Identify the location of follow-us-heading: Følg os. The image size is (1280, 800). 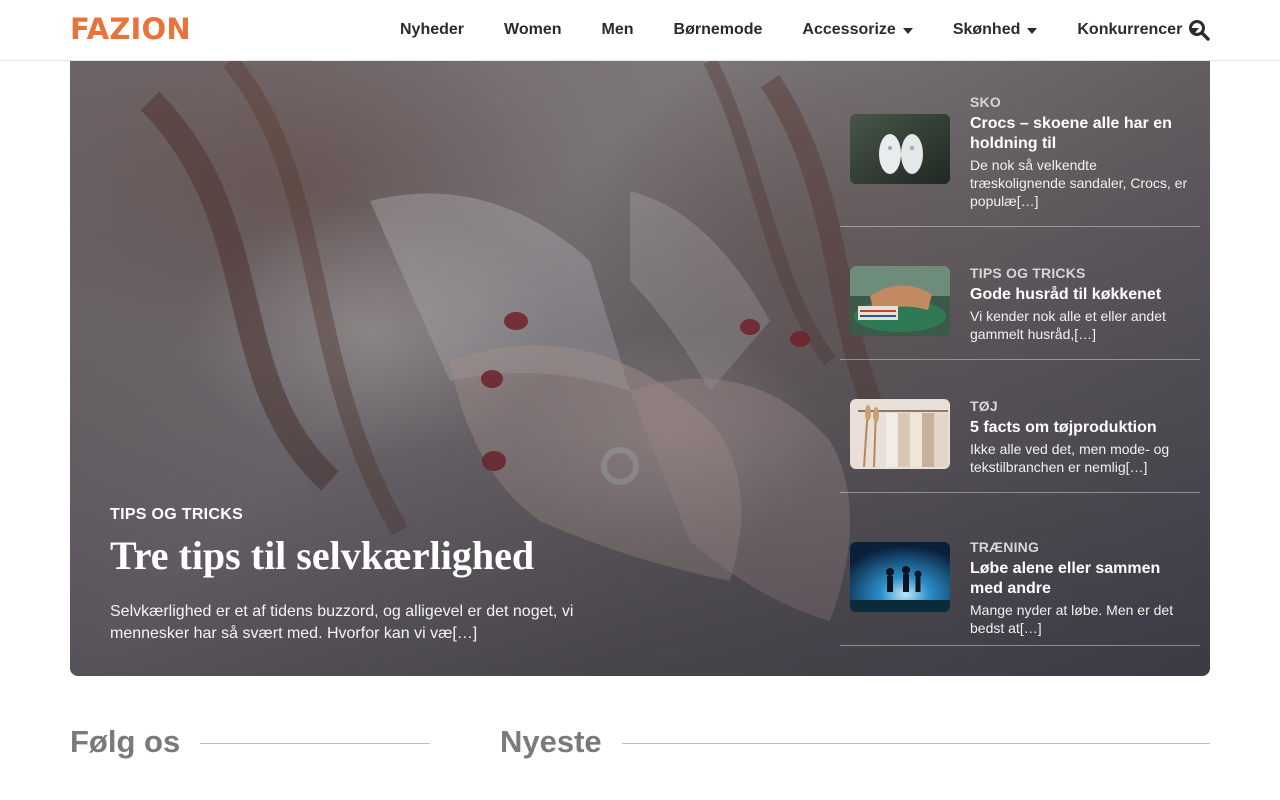
(125, 741).